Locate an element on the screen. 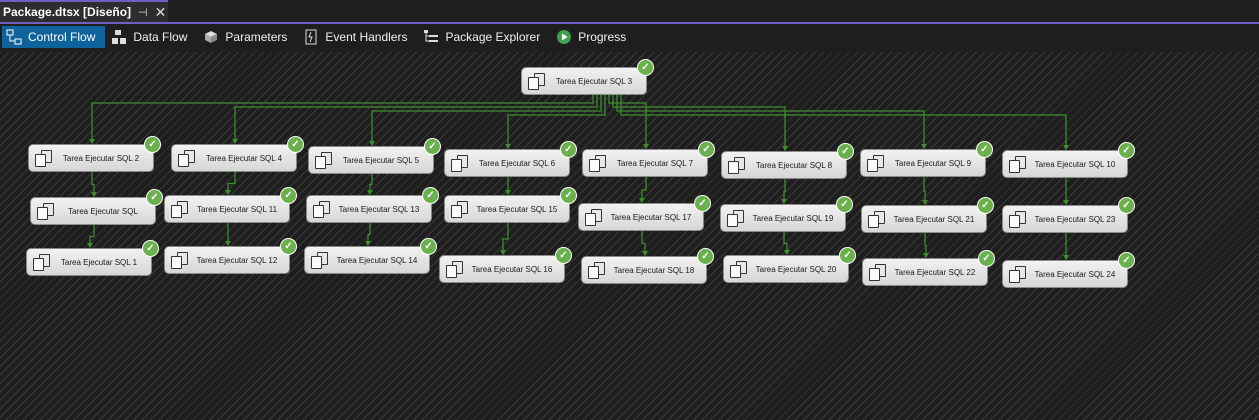 Image resolution: width=1259 pixels, height=420 pixels. task-label: Tarea Ejecutar SQL 16 is located at coordinates (512, 269).